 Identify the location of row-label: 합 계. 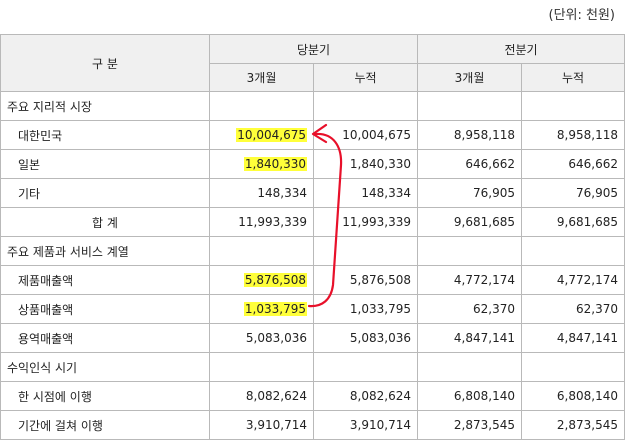
(105, 222).